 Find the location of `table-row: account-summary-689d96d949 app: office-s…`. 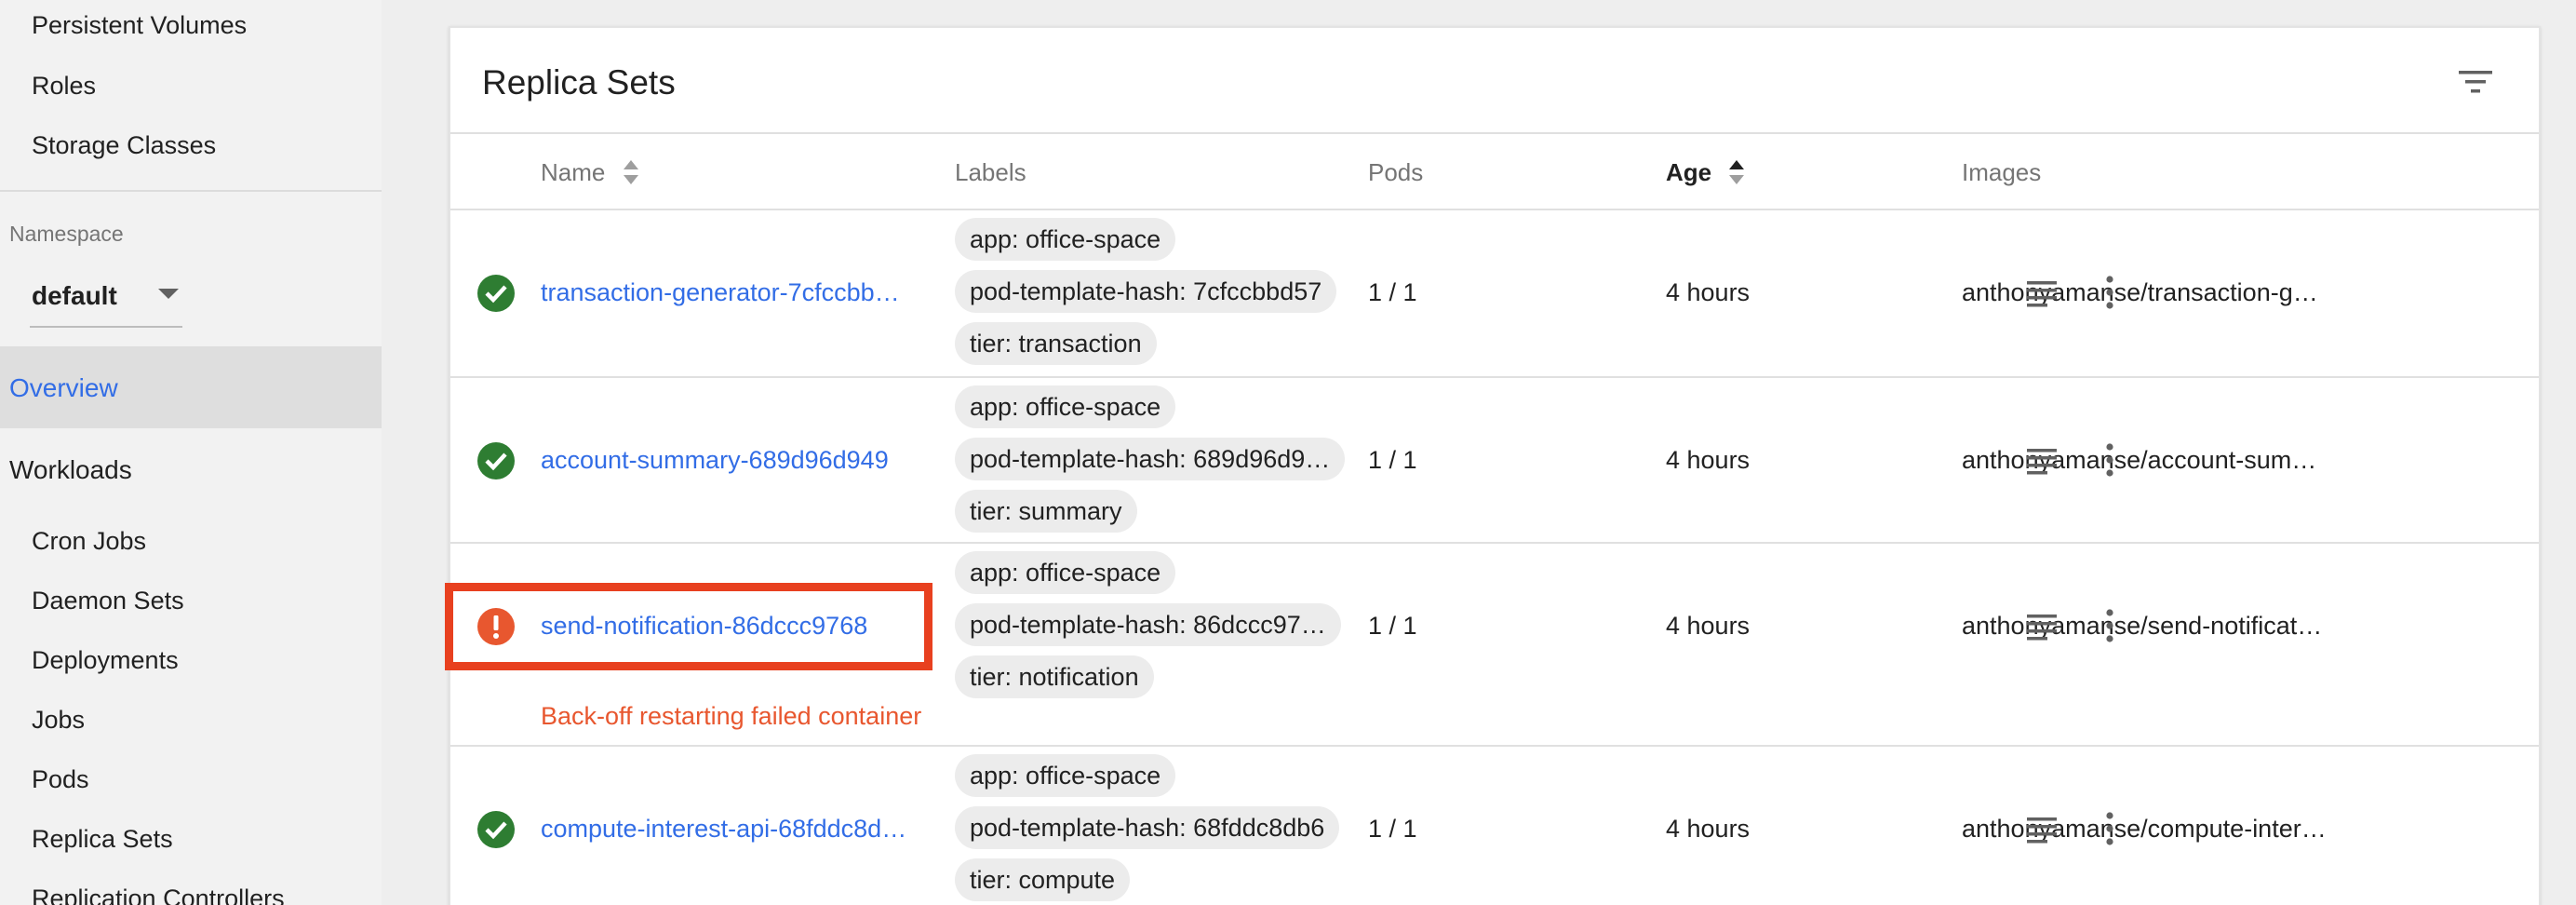

table-row: account-summary-689d96d949 app: office-s… is located at coordinates (1494, 461).